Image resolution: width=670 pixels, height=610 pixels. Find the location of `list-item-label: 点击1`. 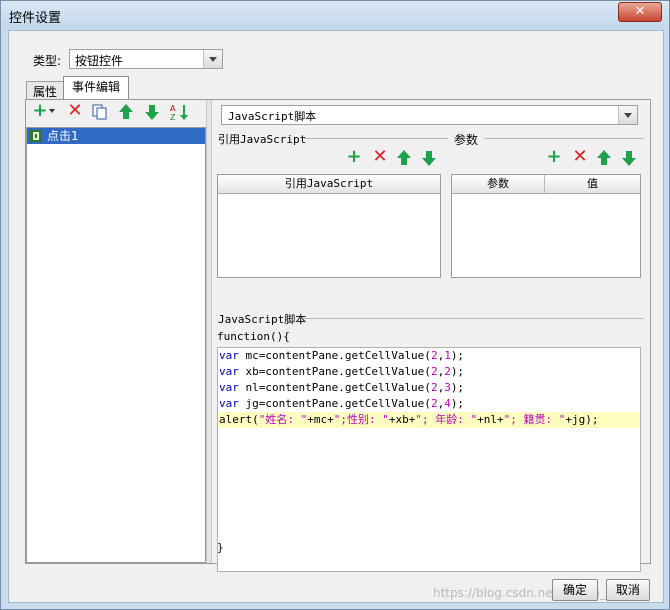

list-item-label: 点击1 is located at coordinates (63, 136).